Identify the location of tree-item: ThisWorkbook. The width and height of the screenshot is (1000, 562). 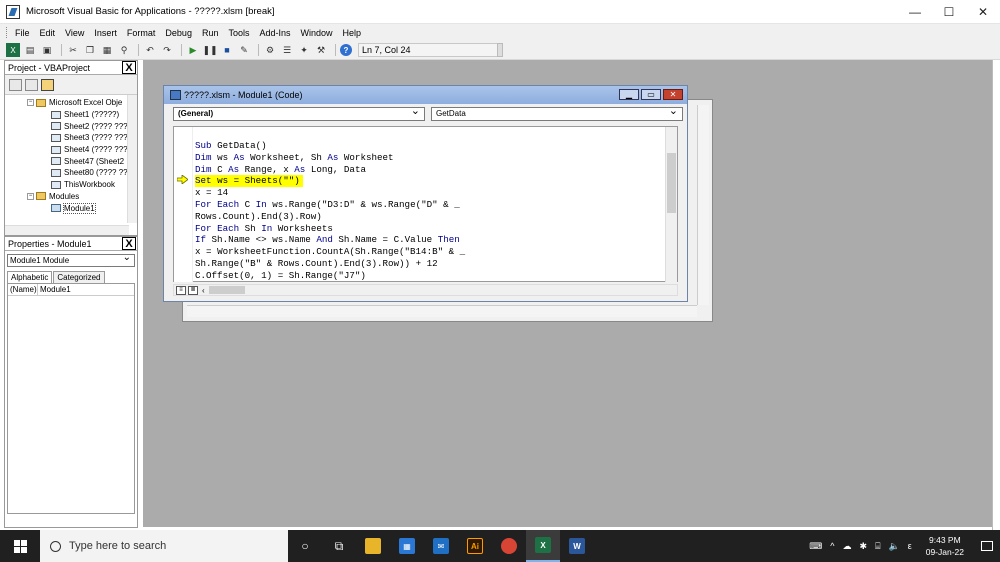
(71, 185).